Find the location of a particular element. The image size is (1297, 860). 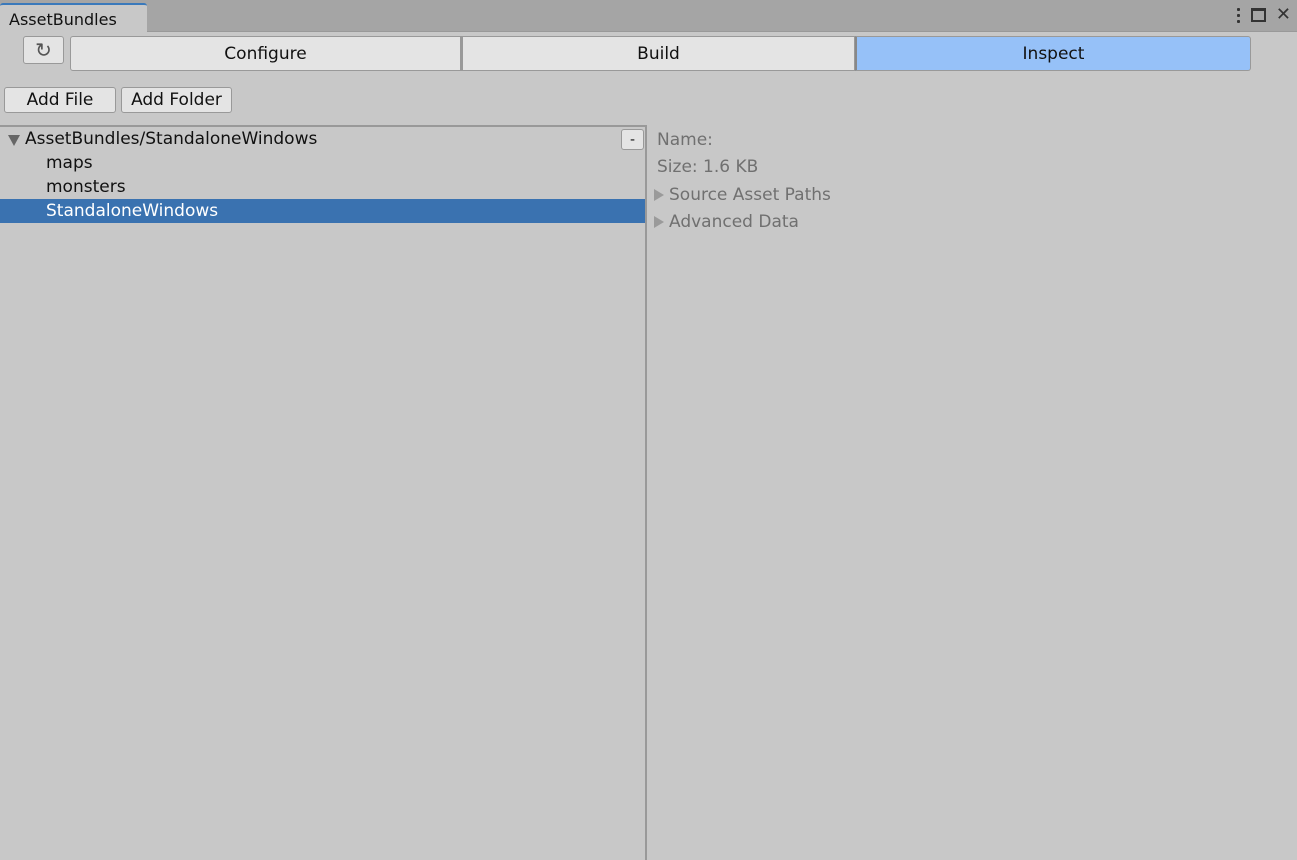

foldout-advanced-data: Advanced Data is located at coordinates (726, 222).